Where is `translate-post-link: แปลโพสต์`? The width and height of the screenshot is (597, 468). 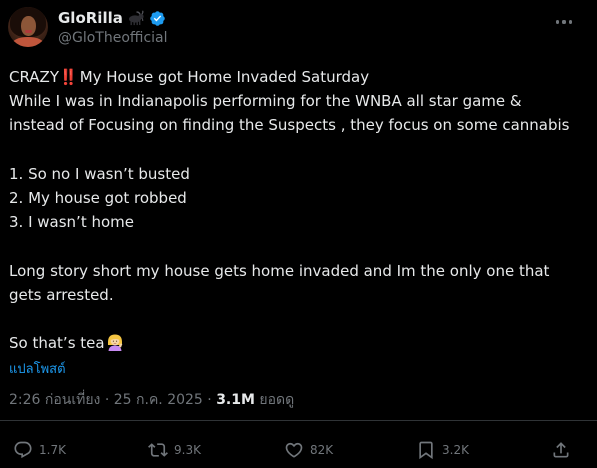 translate-post-link: แปลโพสต์ is located at coordinates (37, 368).